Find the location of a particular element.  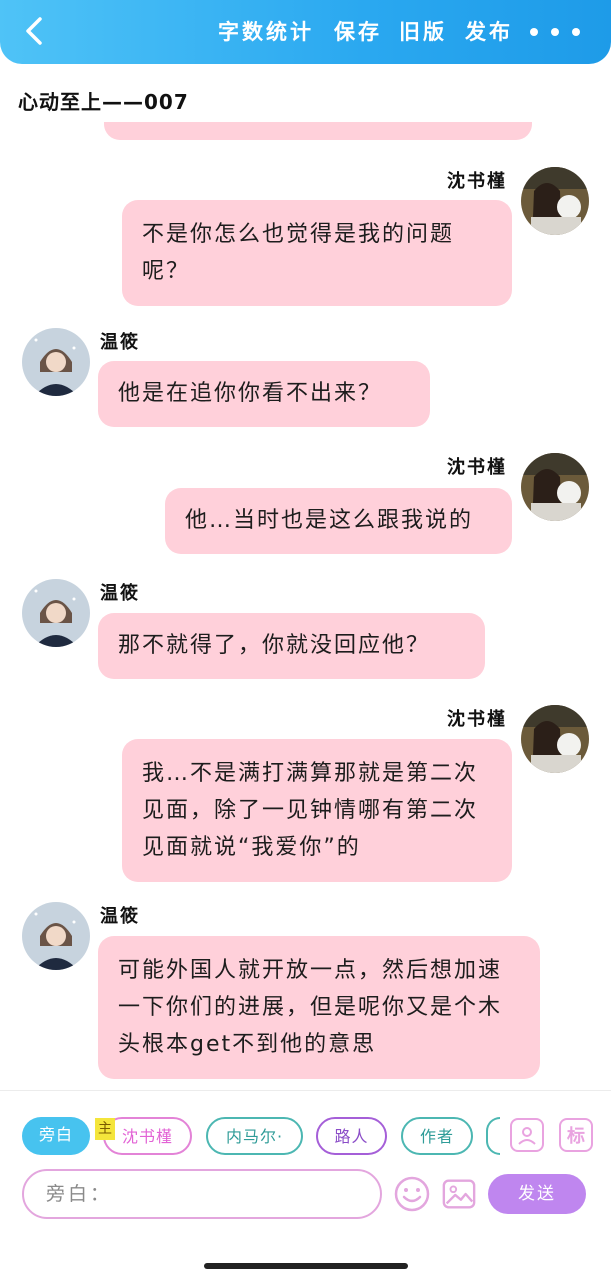

role-chip-shen: 沈书槿 is located at coordinates (147, 1136).